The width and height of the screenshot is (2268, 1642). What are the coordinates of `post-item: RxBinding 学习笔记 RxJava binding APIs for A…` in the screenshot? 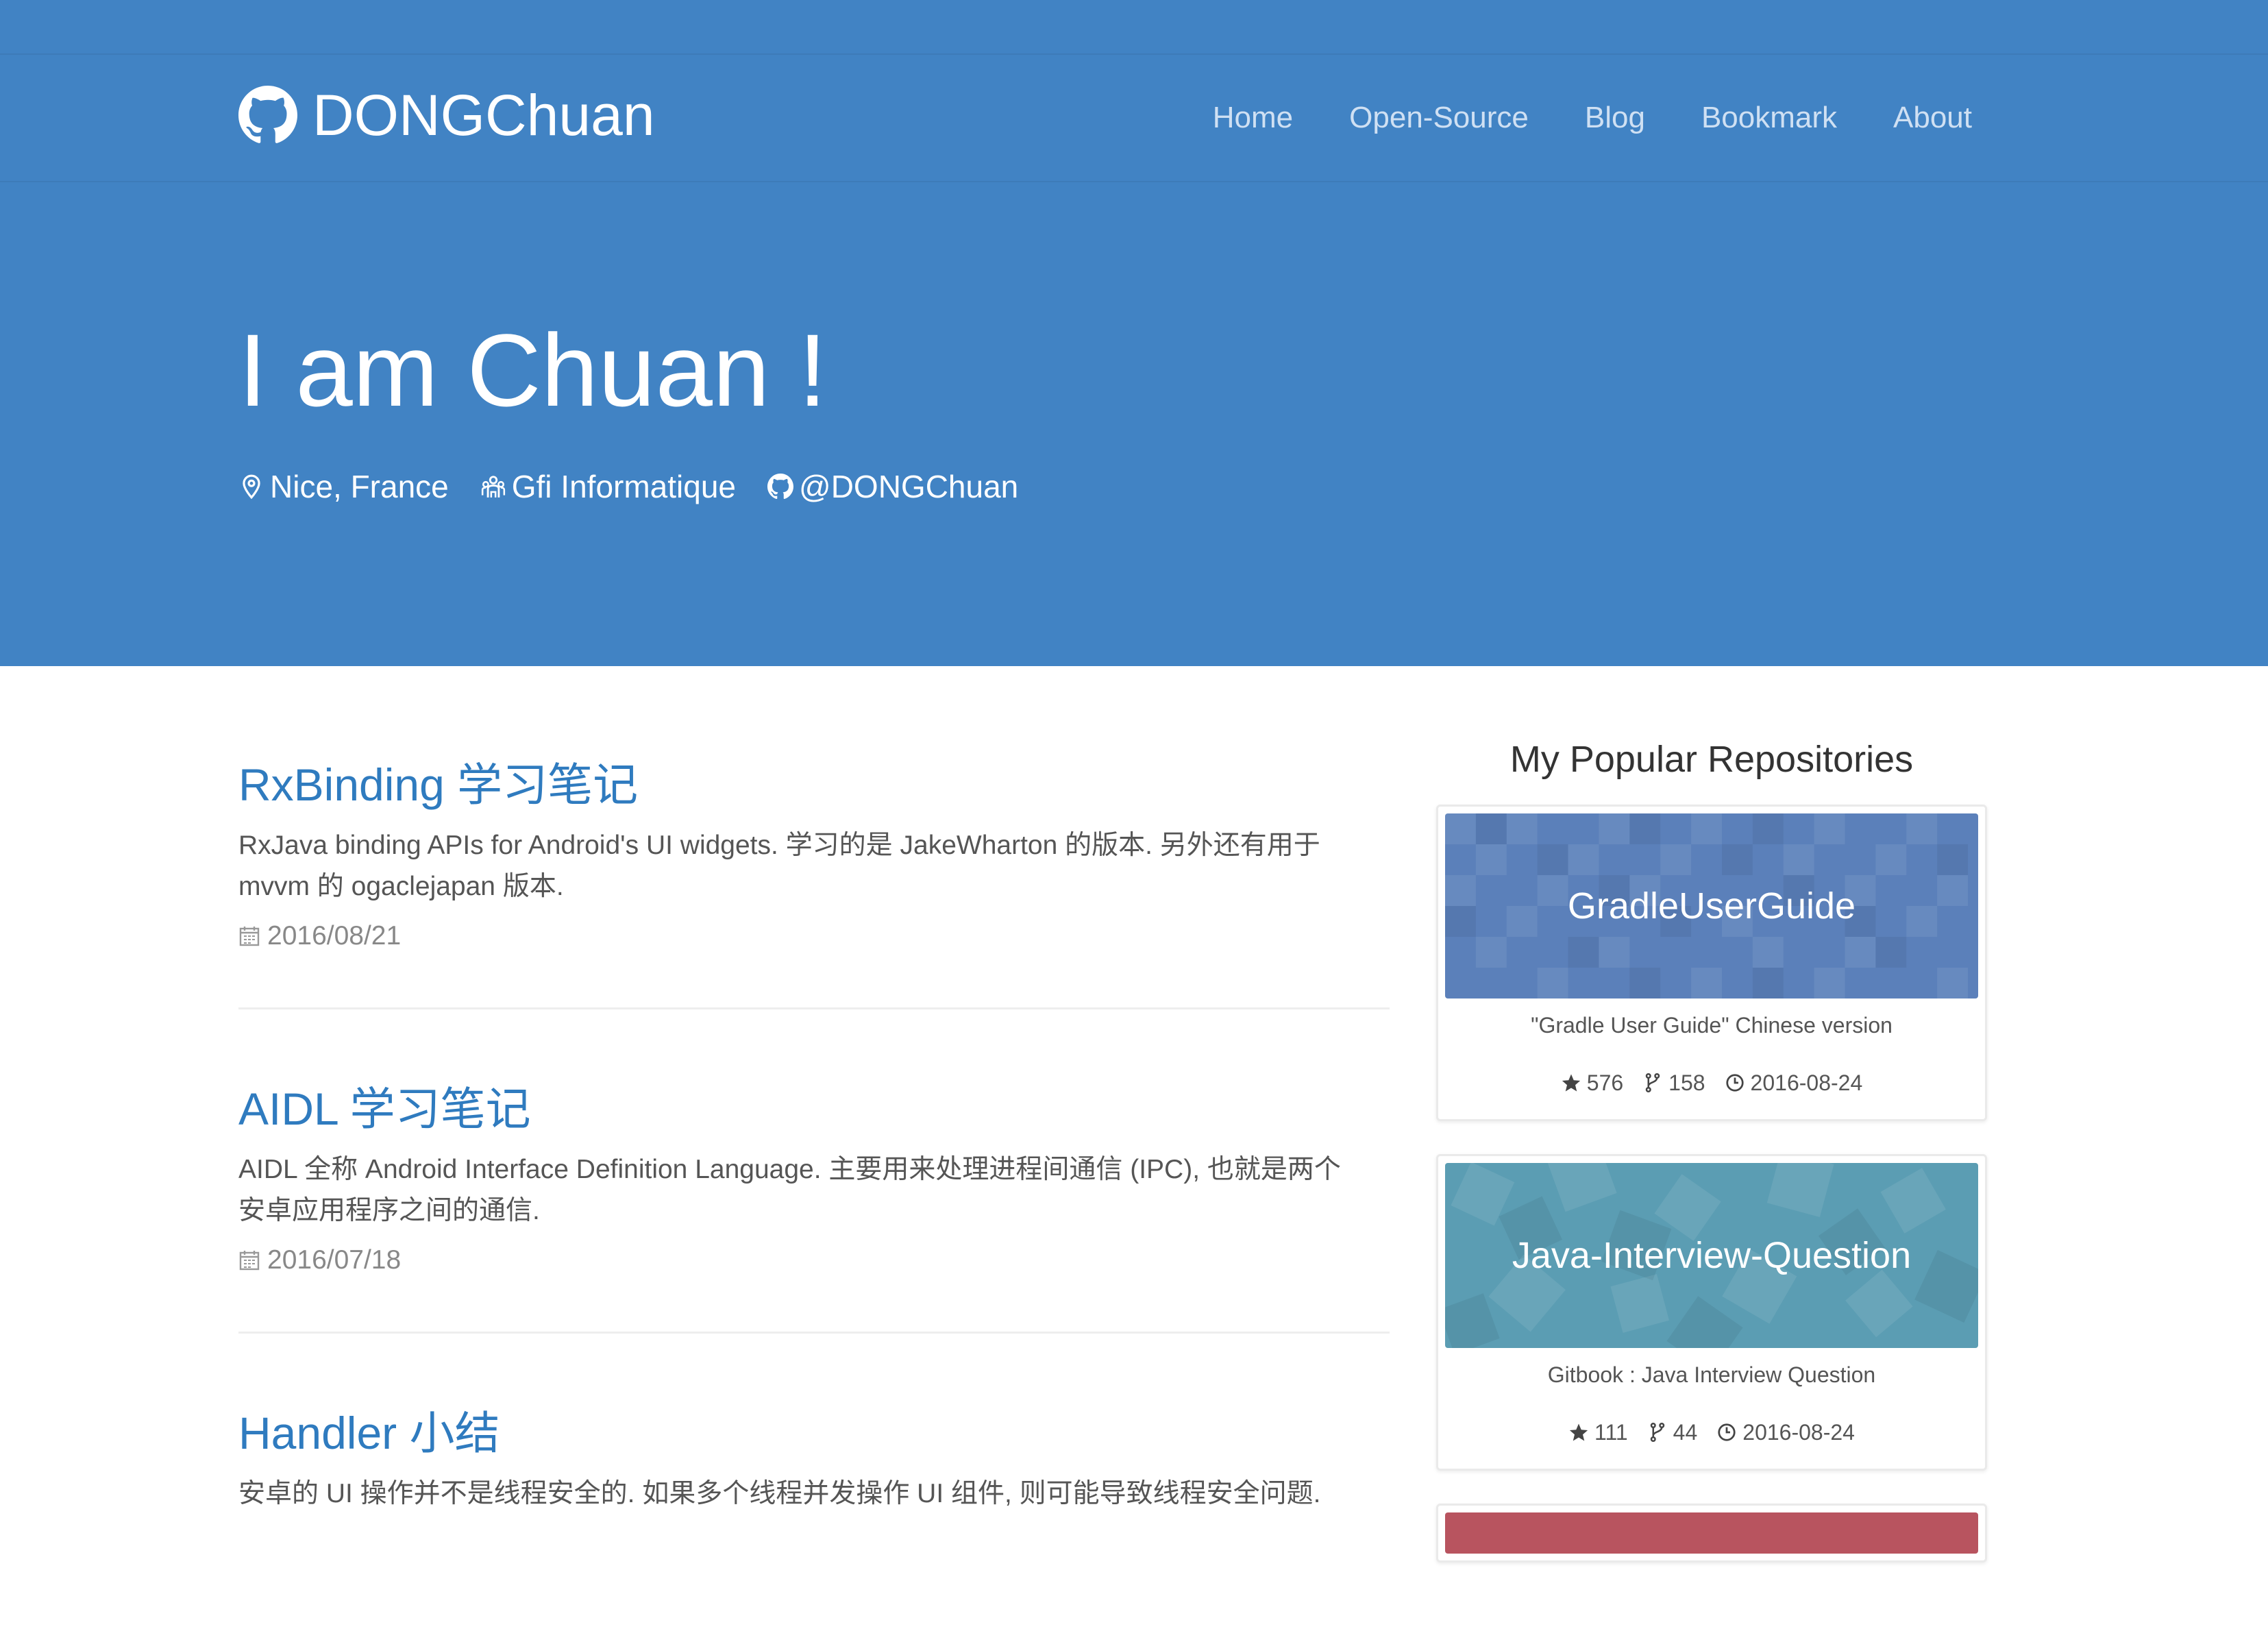 It's located at (814, 882).